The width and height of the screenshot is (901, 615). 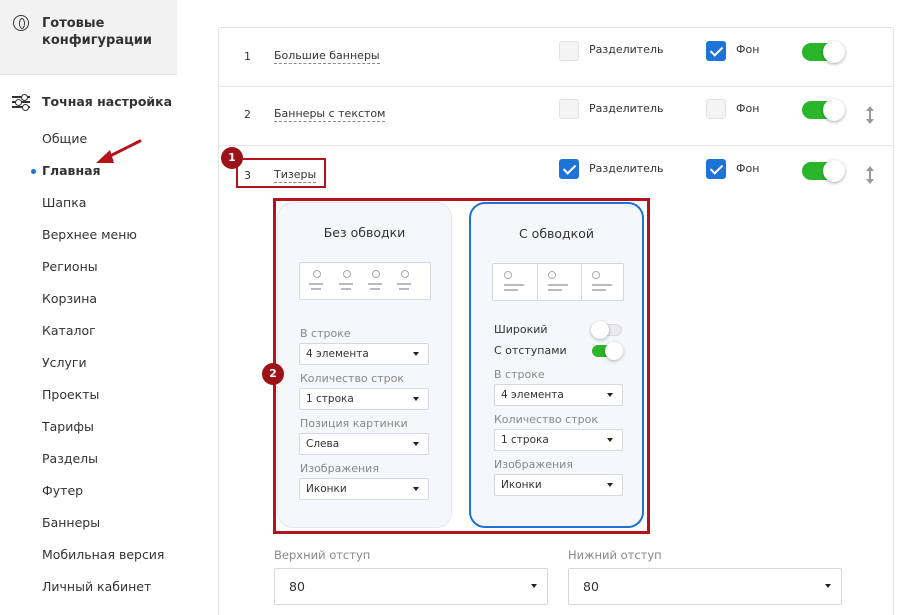 What do you see at coordinates (71, 522) in the screenshot?
I see `sidebar-item-banners: Баннеры` at bounding box center [71, 522].